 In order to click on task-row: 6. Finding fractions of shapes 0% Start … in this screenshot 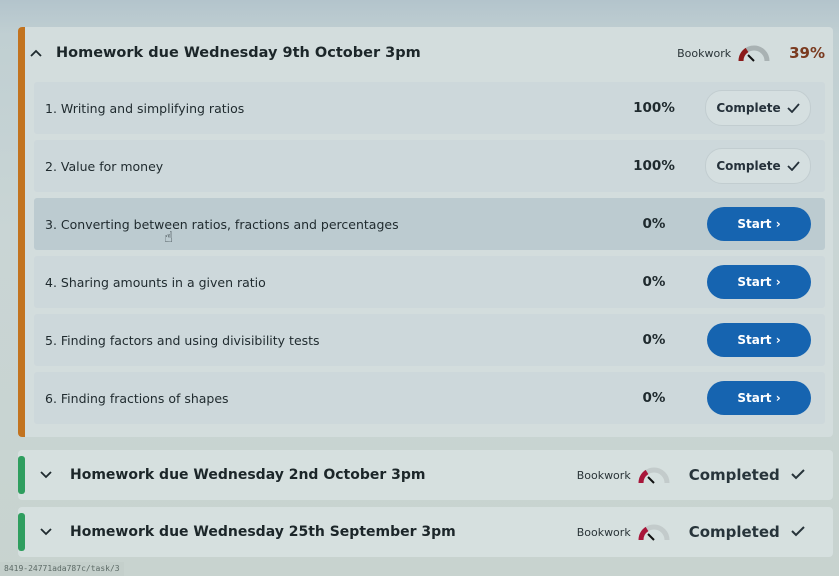, I will do `click(429, 398)`.